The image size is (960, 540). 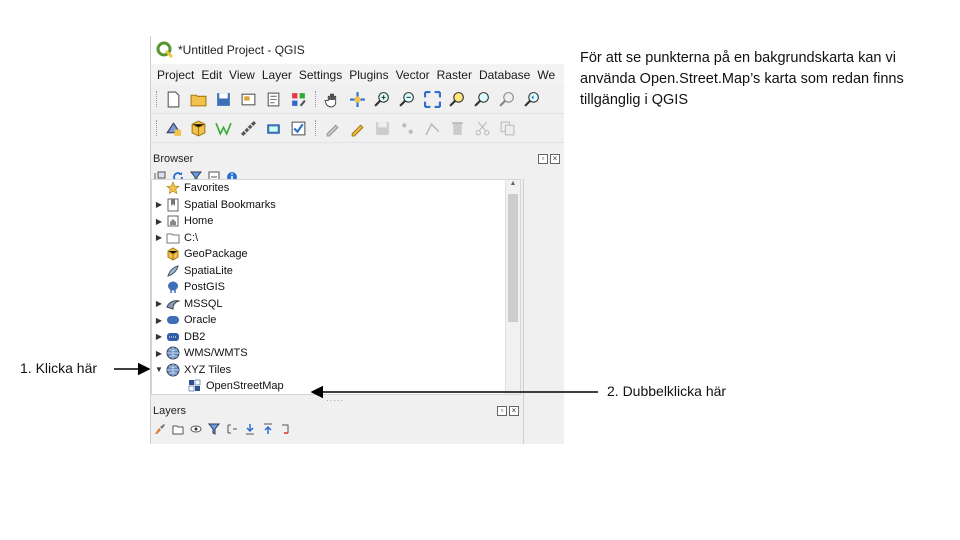 What do you see at coordinates (505, 75) in the screenshot?
I see `menu-database: Database` at bounding box center [505, 75].